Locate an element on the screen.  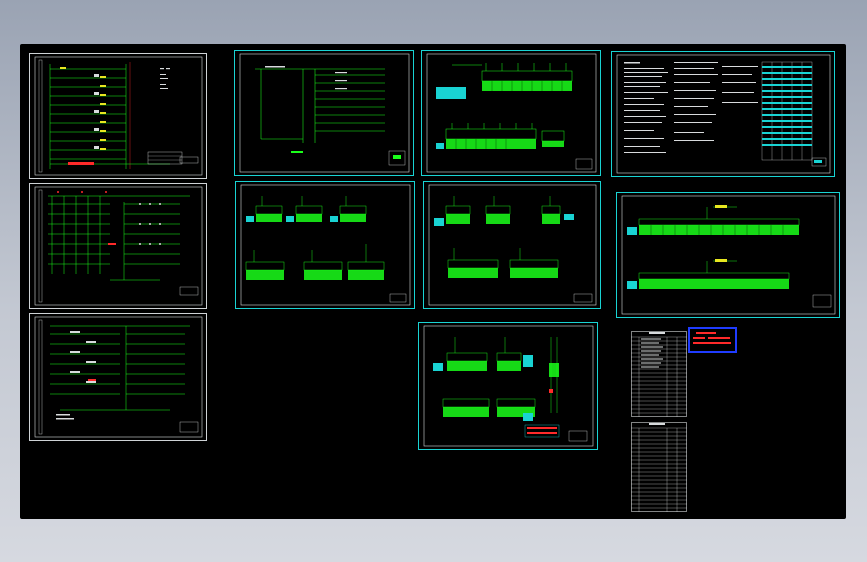
red-stamp-block is located at coordinates (712, 340).